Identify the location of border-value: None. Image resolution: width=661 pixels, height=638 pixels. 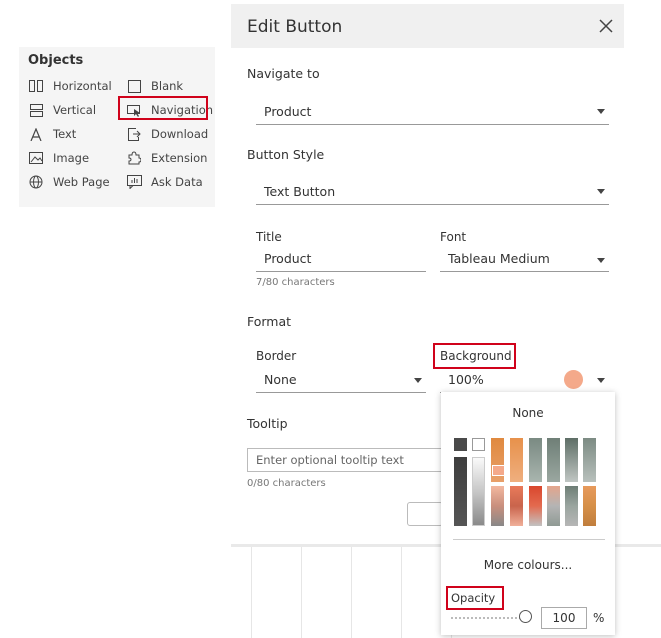
(280, 379).